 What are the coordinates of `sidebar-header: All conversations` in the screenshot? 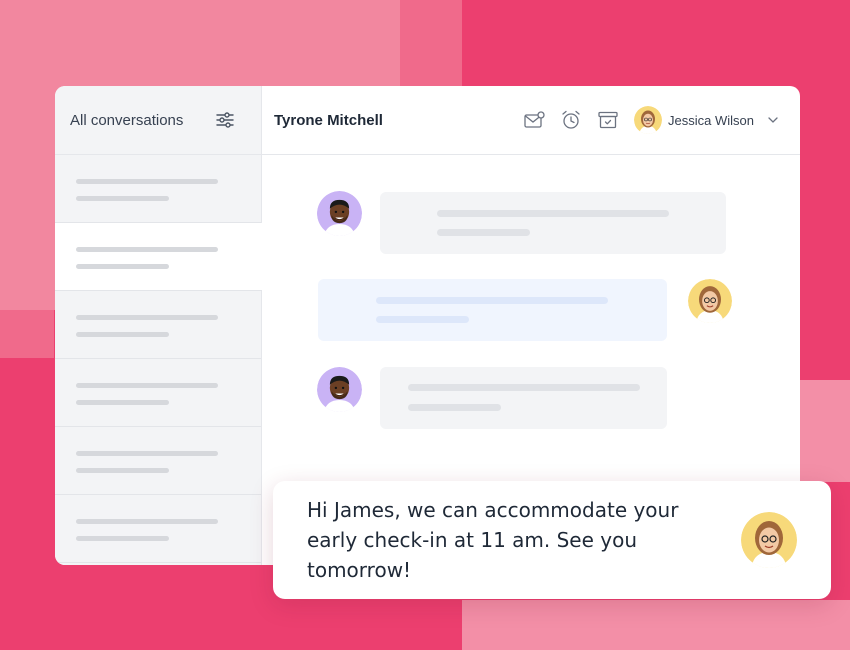 It's located at (158, 120).